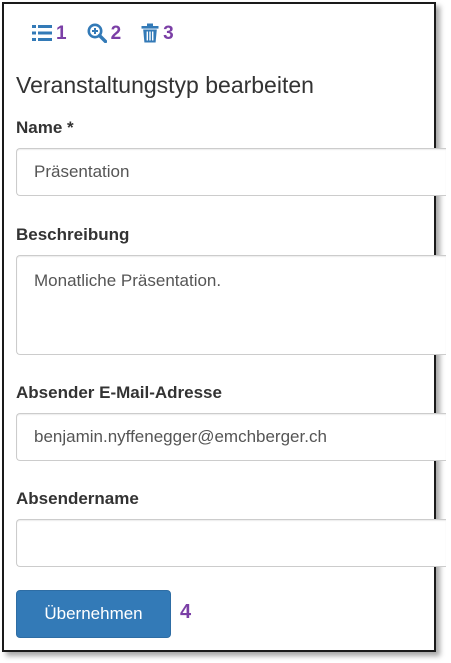  What do you see at coordinates (93, 614) in the screenshot?
I see `submit-button: Übernehmen` at bounding box center [93, 614].